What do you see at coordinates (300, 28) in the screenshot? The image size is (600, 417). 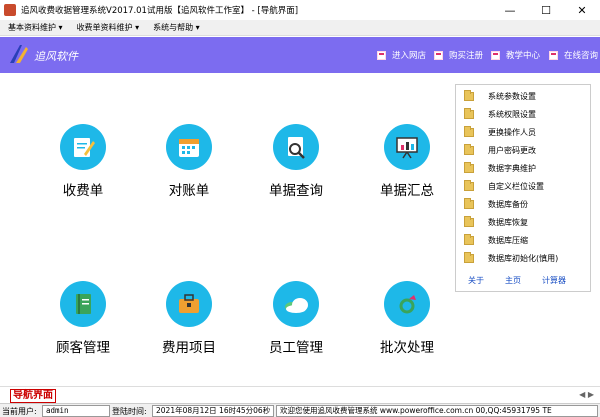 I see `menu-bar: 基本资料维护 ▾ 收费单资料维护 ▾ 系统与帮助 ▾` at bounding box center [300, 28].